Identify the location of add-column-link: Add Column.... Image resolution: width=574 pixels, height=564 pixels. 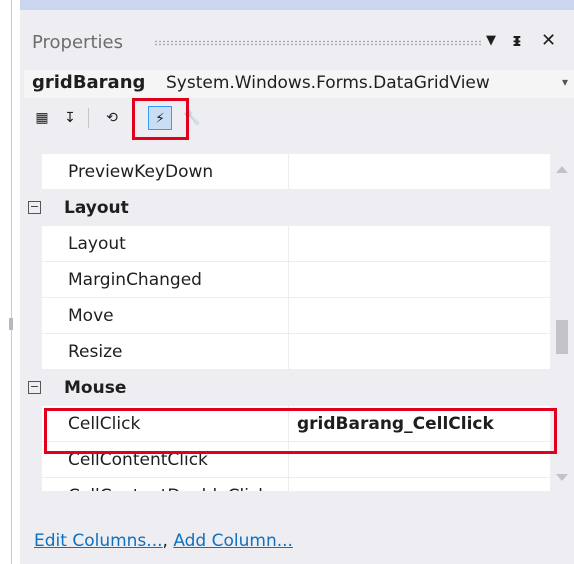
(233, 541).